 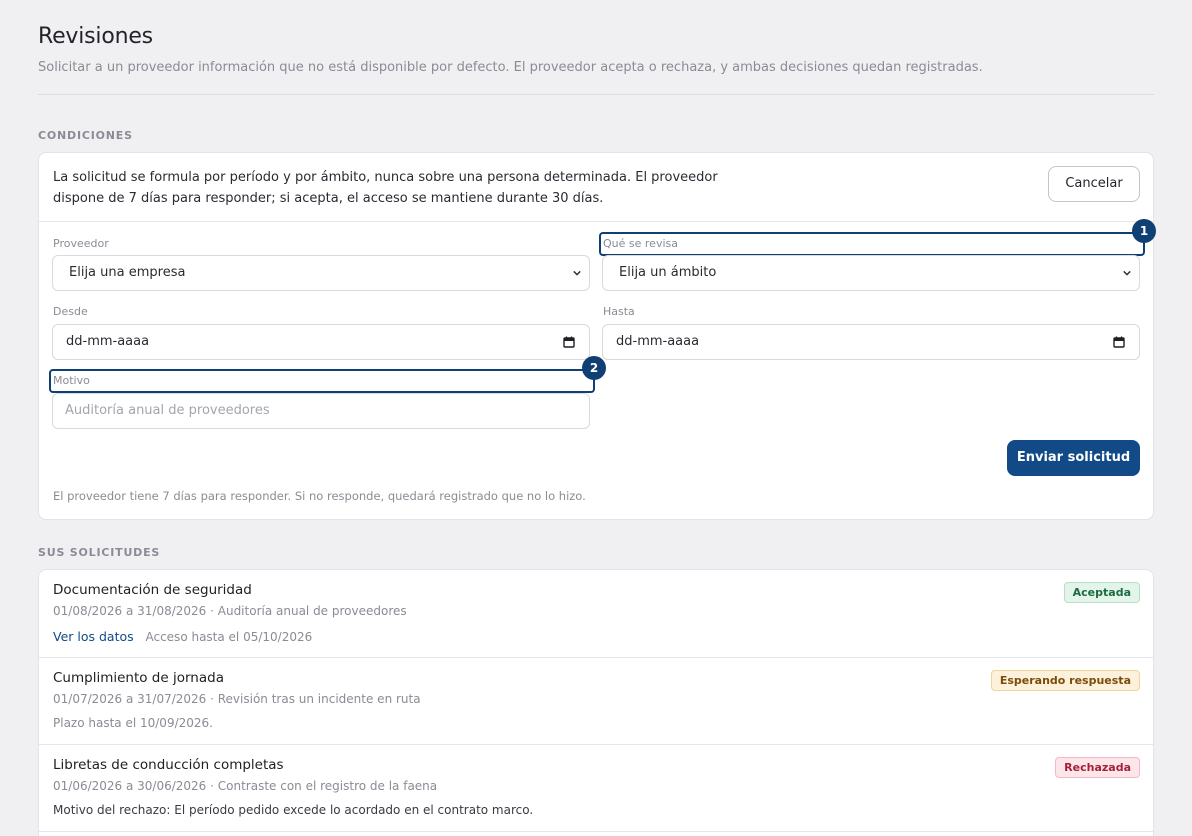 What do you see at coordinates (167, 410) in the screenshot?
I see `reason-placeholder: Auditoría anual de proveedores` at bounding box center [167, 410].